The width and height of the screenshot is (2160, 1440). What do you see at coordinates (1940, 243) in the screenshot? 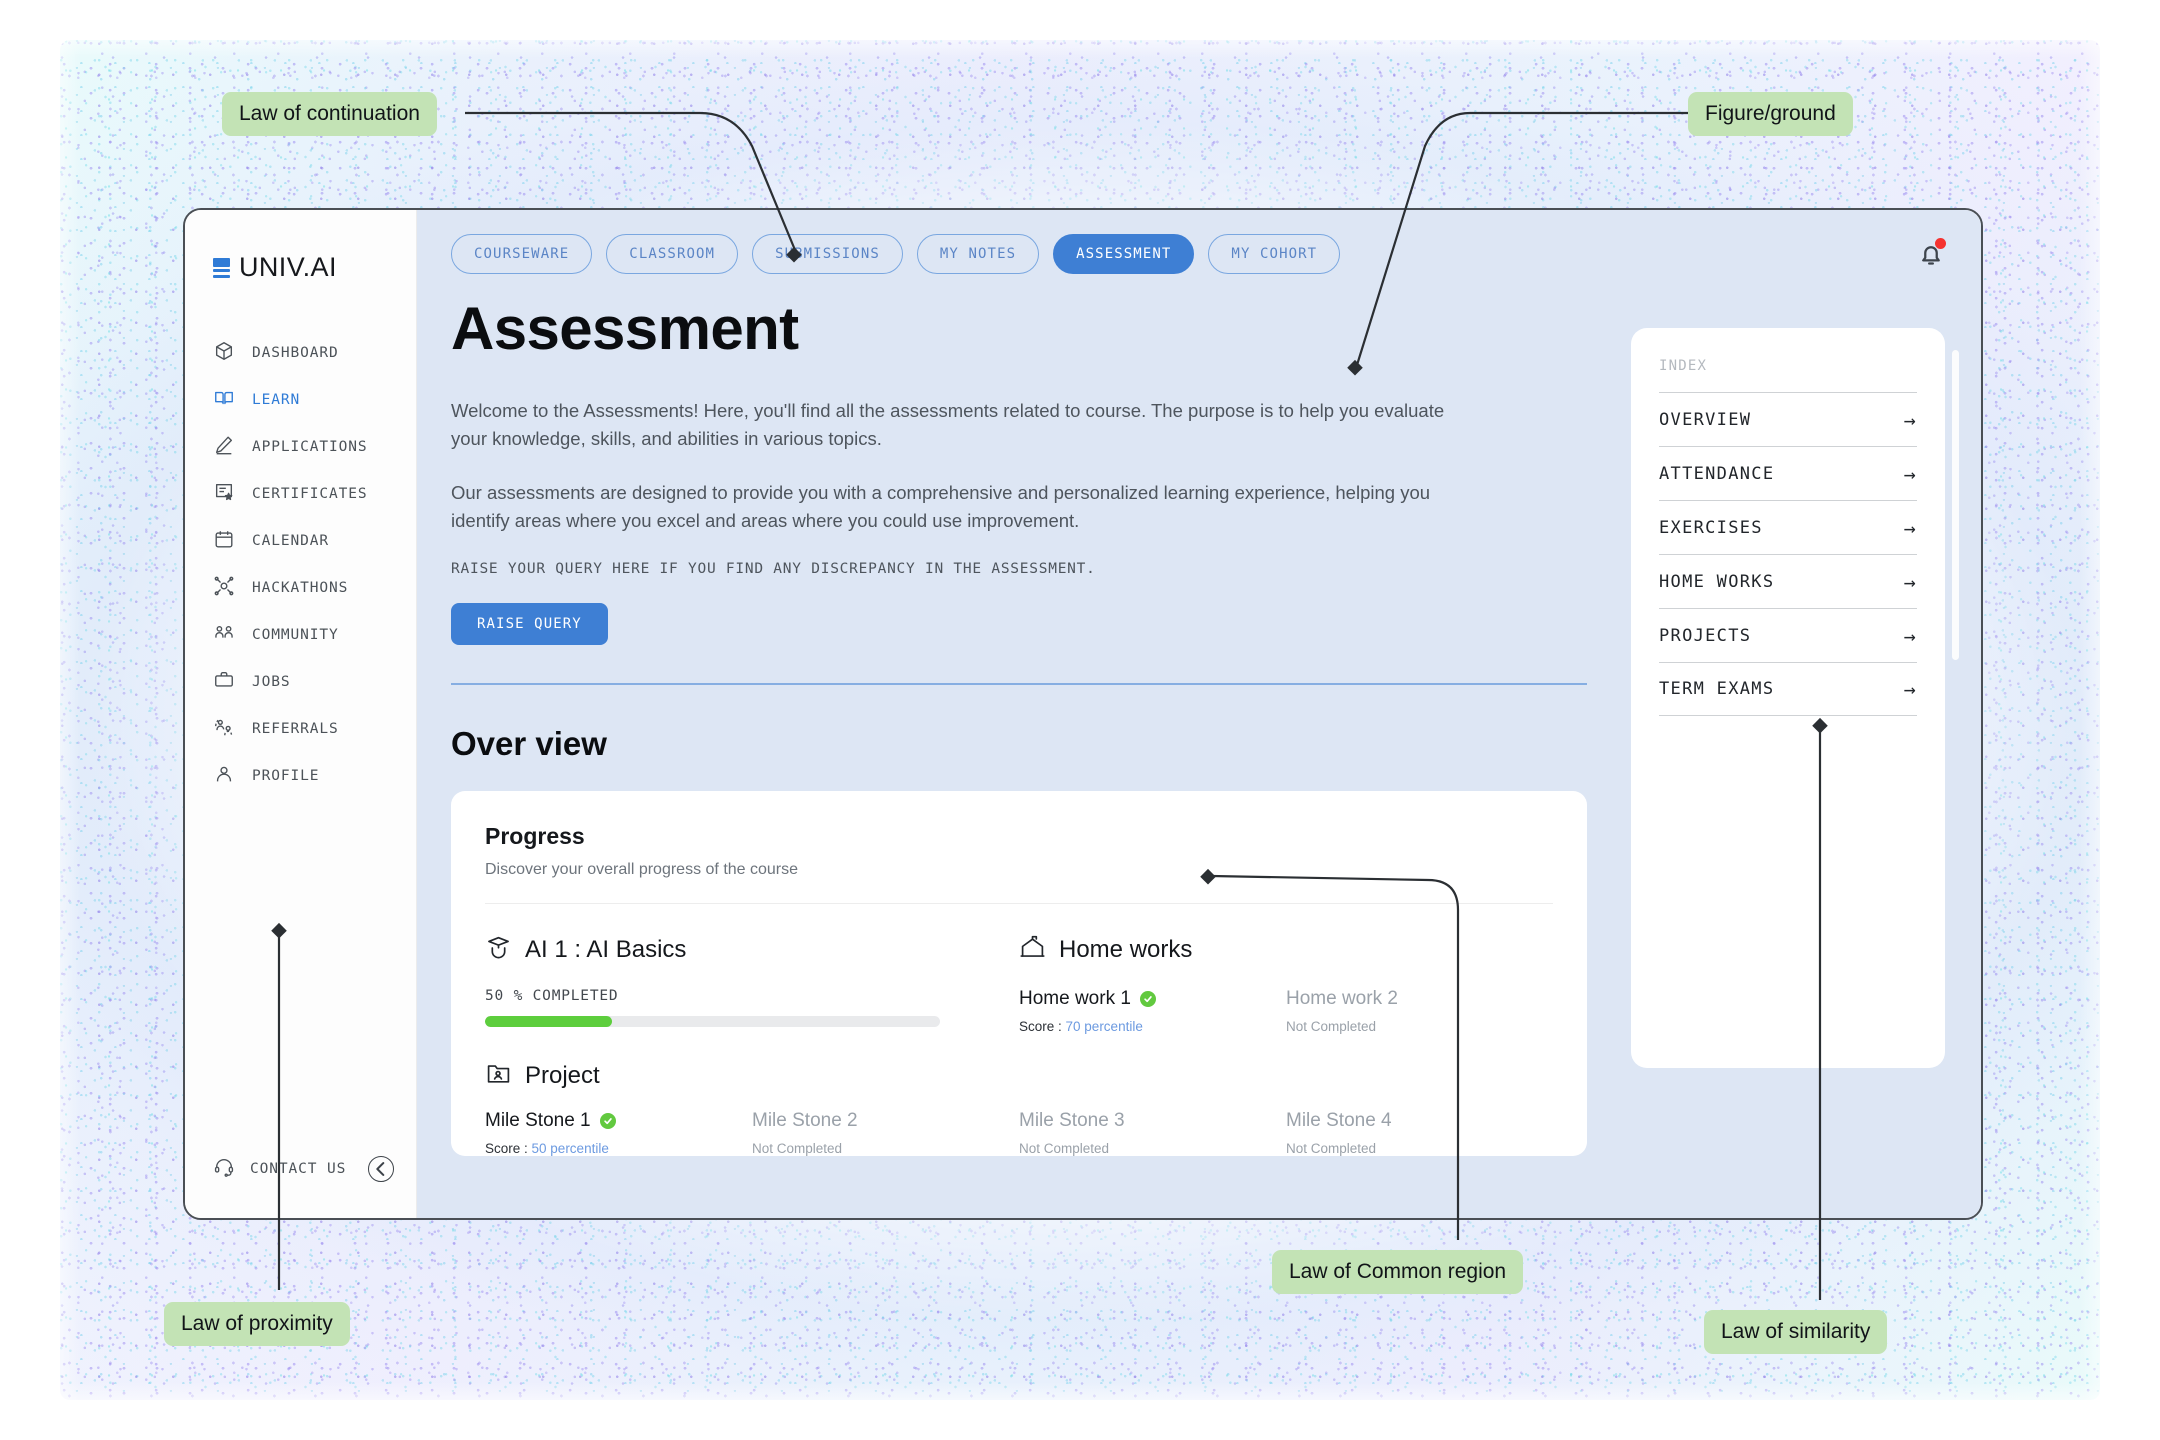
I see `notification-dot` at bounding box center [1940, 243].